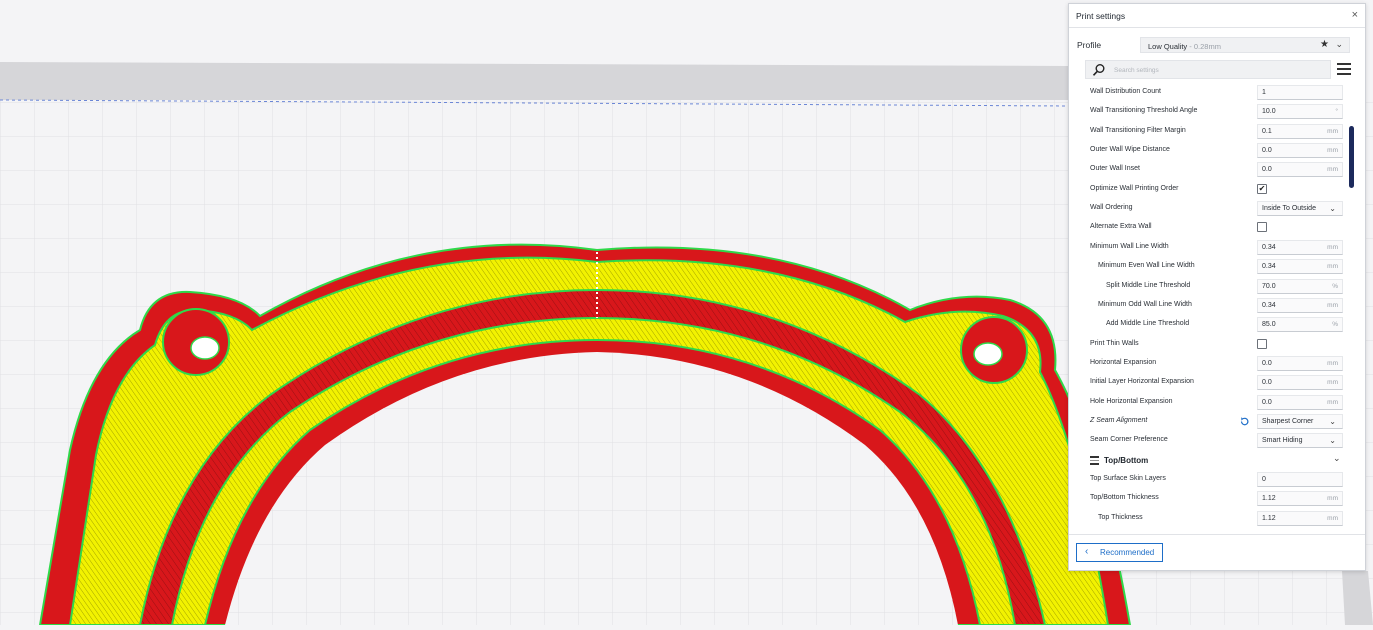  What do you see at coordinates (1138, 130) in the screenshot?
I see `setting-label: Wall Transitioning Filter Margin` at bounding box center [1138, 130].